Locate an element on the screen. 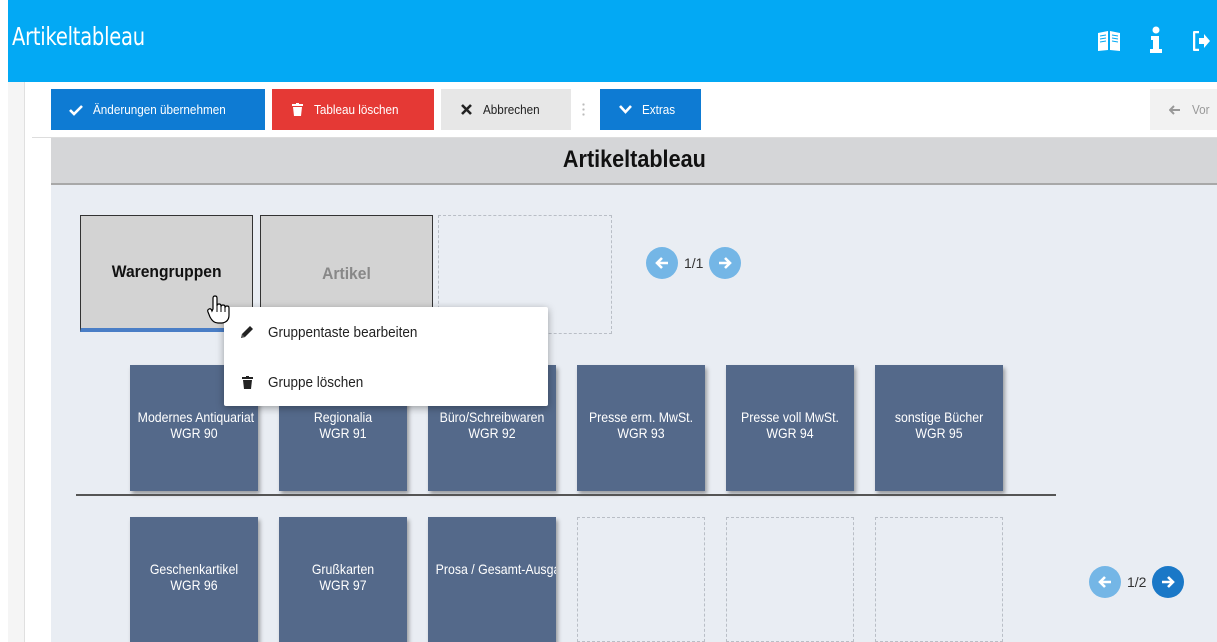 The width and height of the screenshot is (1217, 642). tabs-next-button is located at coordinates (725, 263).